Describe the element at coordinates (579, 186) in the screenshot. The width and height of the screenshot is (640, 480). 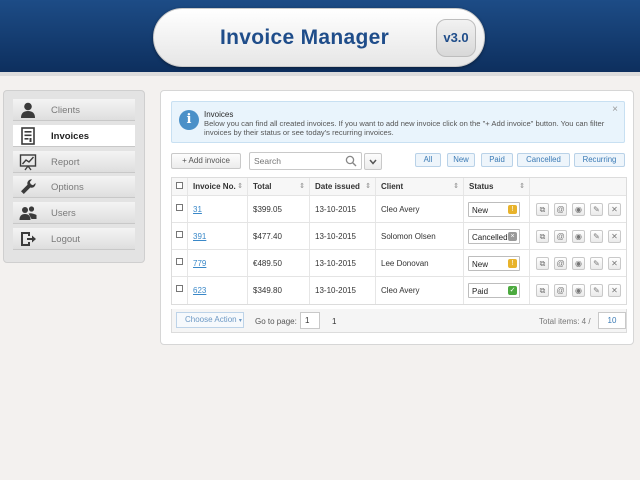
I see `column-header-actions` at that location.